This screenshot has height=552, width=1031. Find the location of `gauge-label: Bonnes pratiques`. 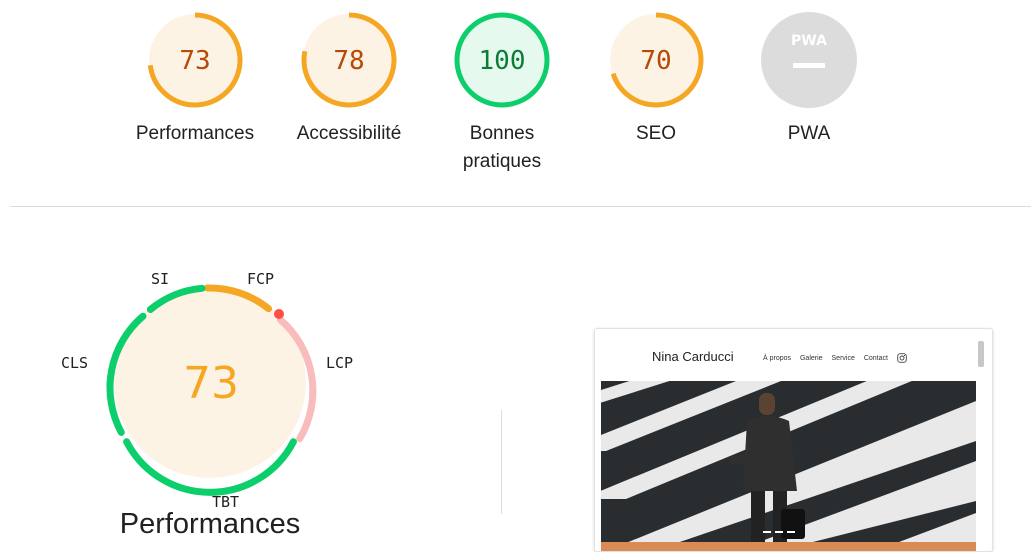

gauge-label: Bonnes pratiques is located at coordinates (502, 147).